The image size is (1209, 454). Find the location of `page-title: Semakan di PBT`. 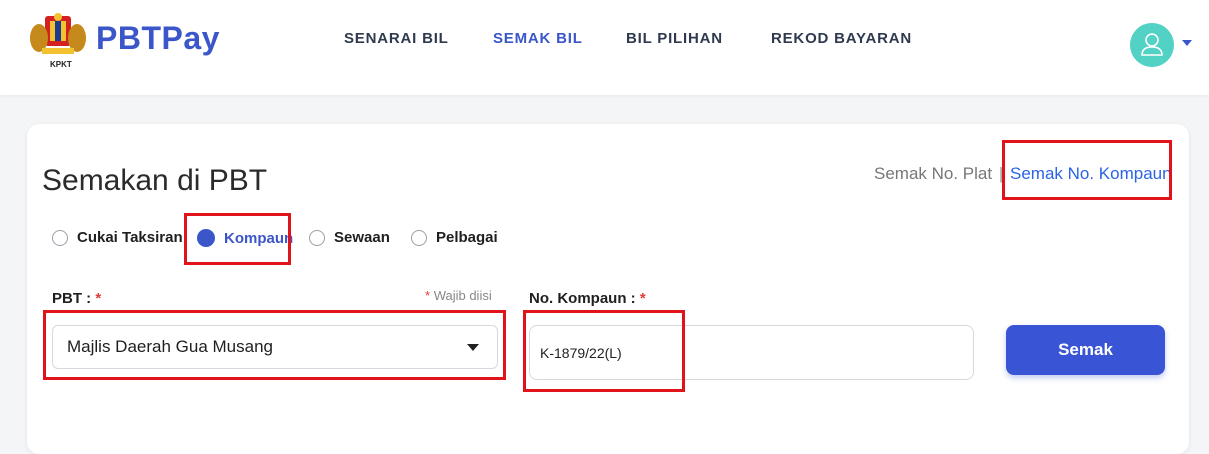

page-title: Semakan di PBT is located at coordinates (155, 180).